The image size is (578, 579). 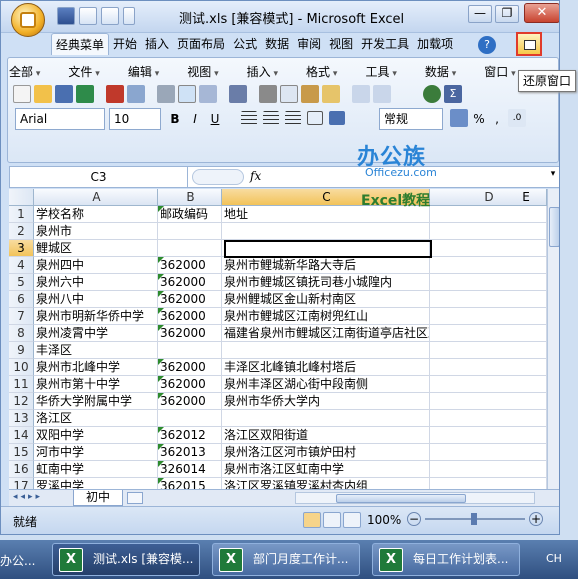 I want to click on close-button: ✕, so click(x=541, y=13).